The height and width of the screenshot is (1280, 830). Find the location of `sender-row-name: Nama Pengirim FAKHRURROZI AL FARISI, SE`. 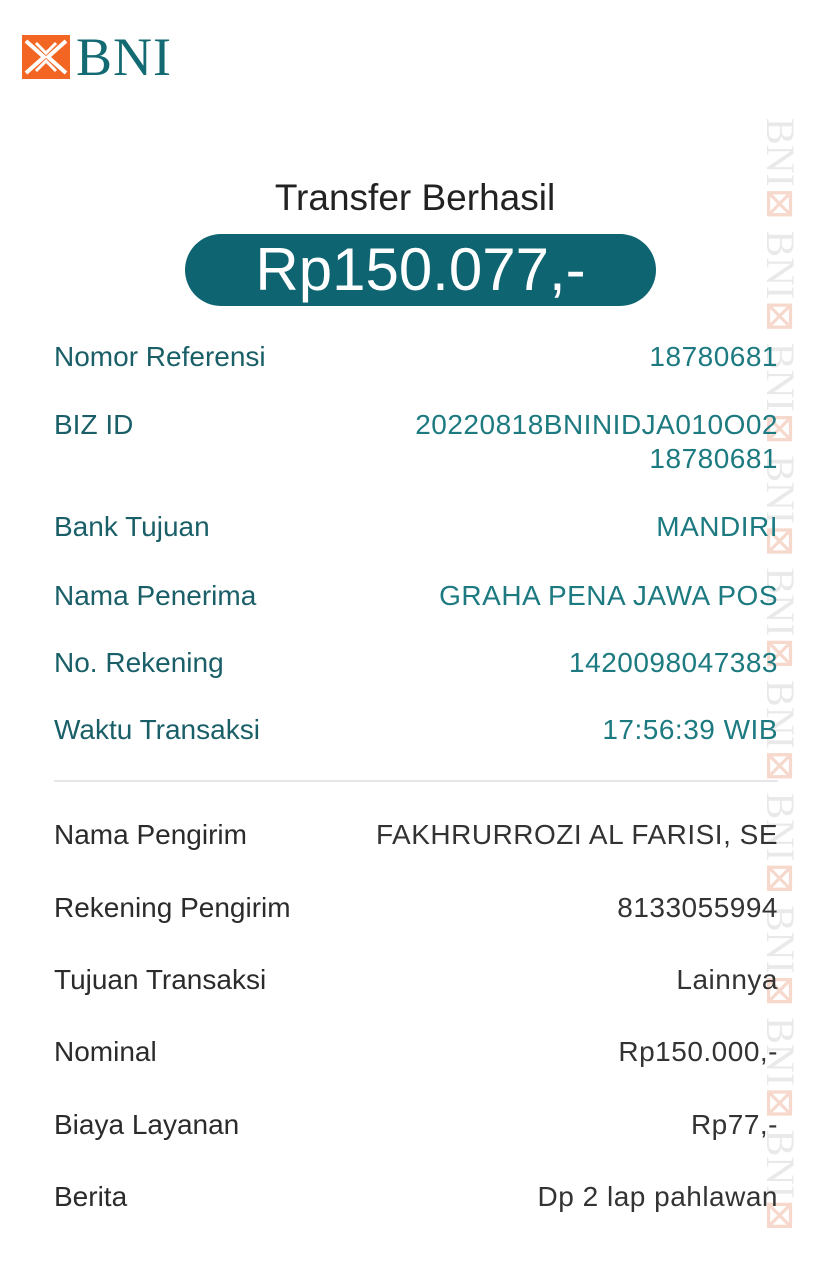

sender-row-name: Nama Pengirim FAKHRURROZI AL FARISI, SE is located at coordinates (416, 835).